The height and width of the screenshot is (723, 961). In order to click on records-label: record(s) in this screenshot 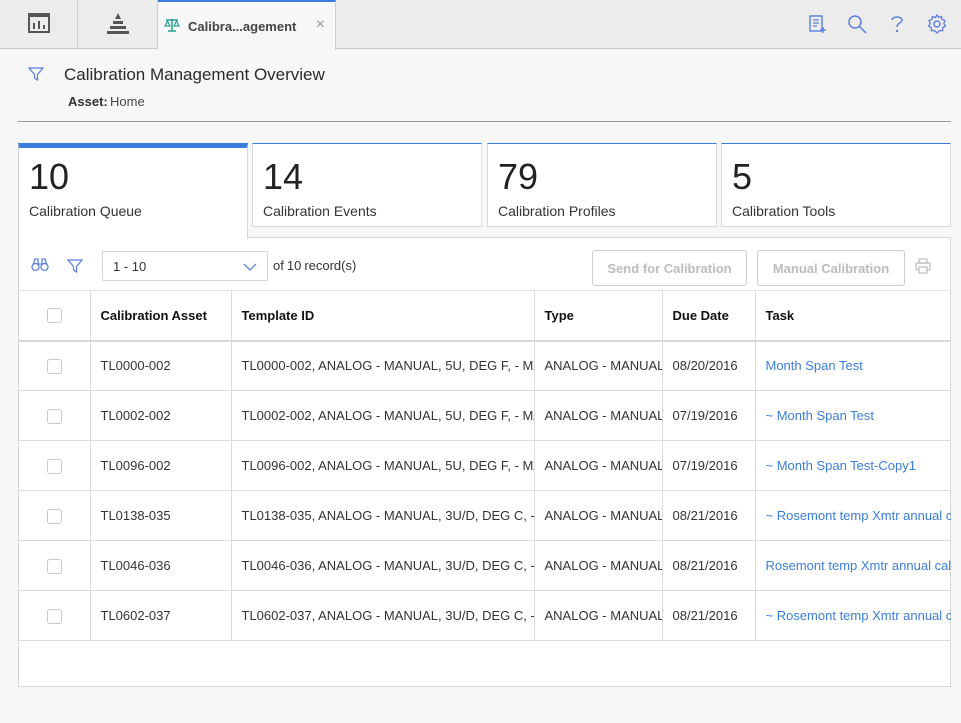, I will do `click(330, 265)`.